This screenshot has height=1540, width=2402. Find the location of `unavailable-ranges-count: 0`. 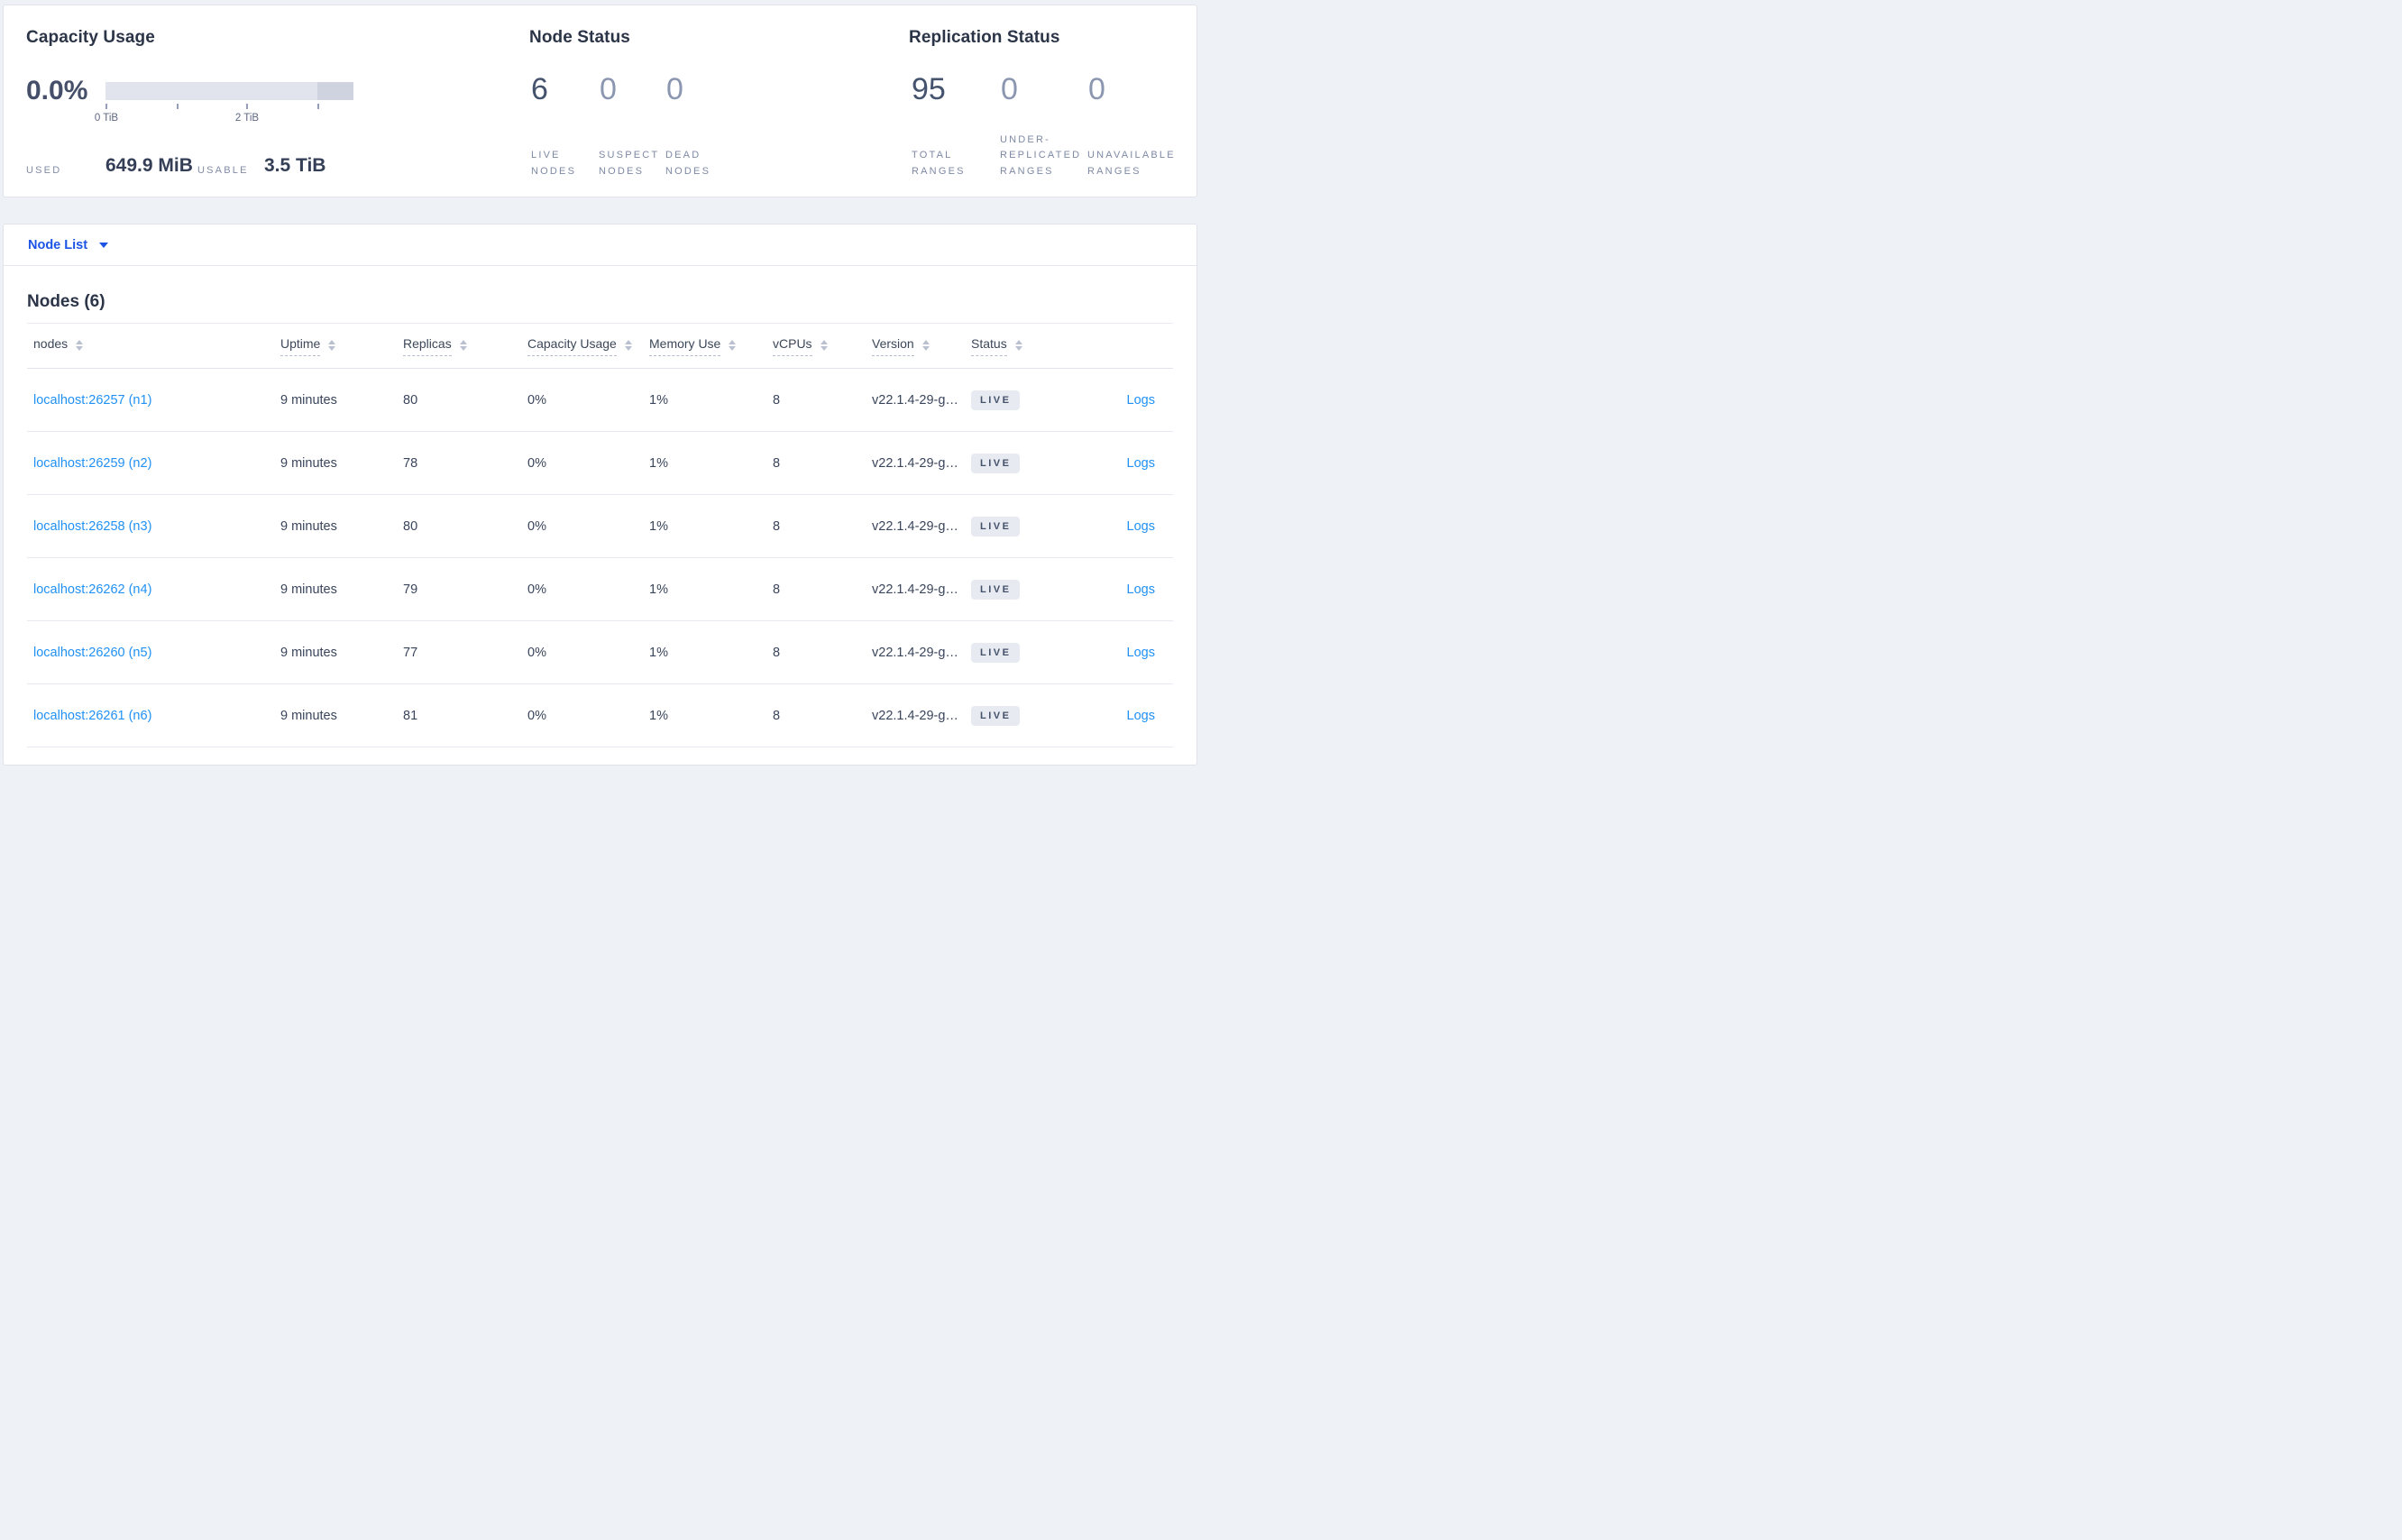

unavailable-ranges-count: 0 is located at coordinates (1096, 89).